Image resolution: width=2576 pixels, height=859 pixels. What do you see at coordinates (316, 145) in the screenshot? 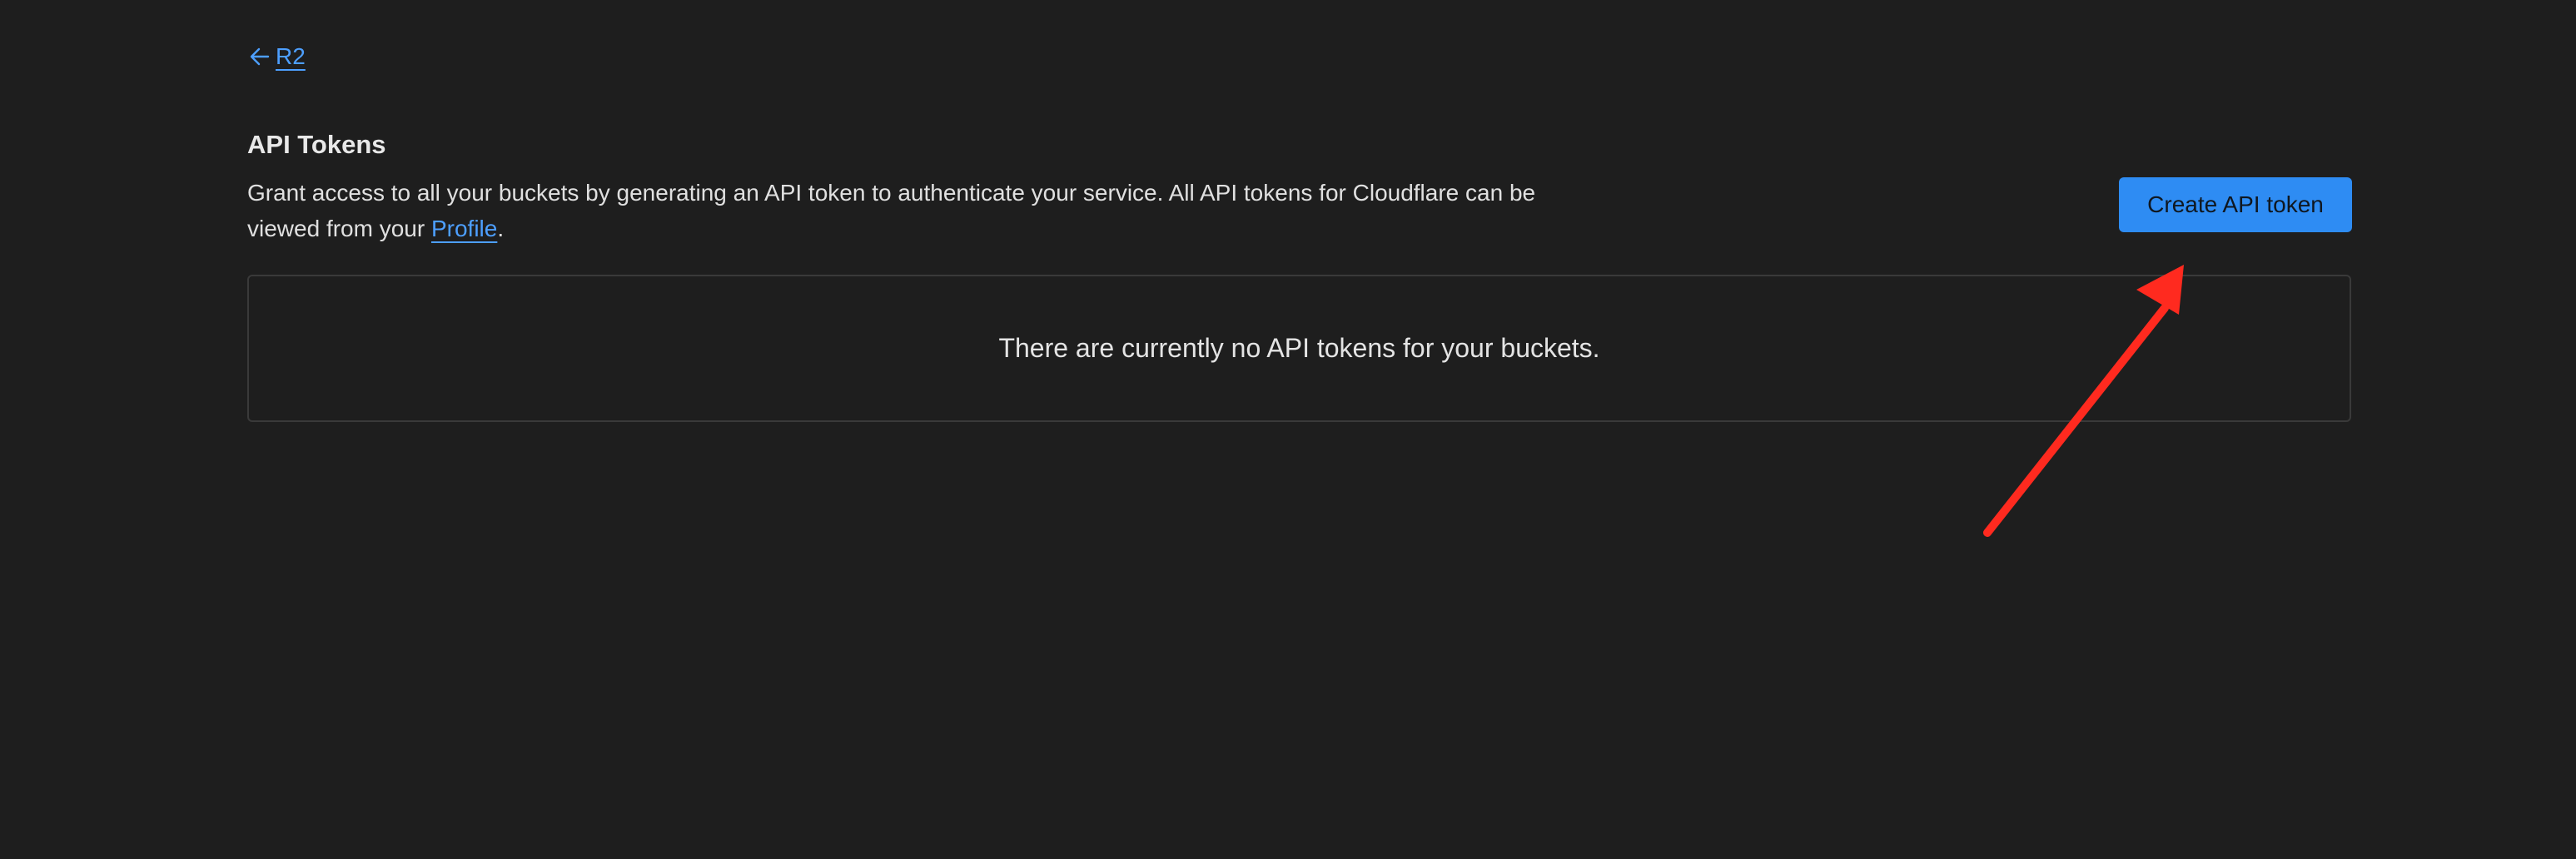
I see `page-title: API Tokens` at bounding box center [316, 145].